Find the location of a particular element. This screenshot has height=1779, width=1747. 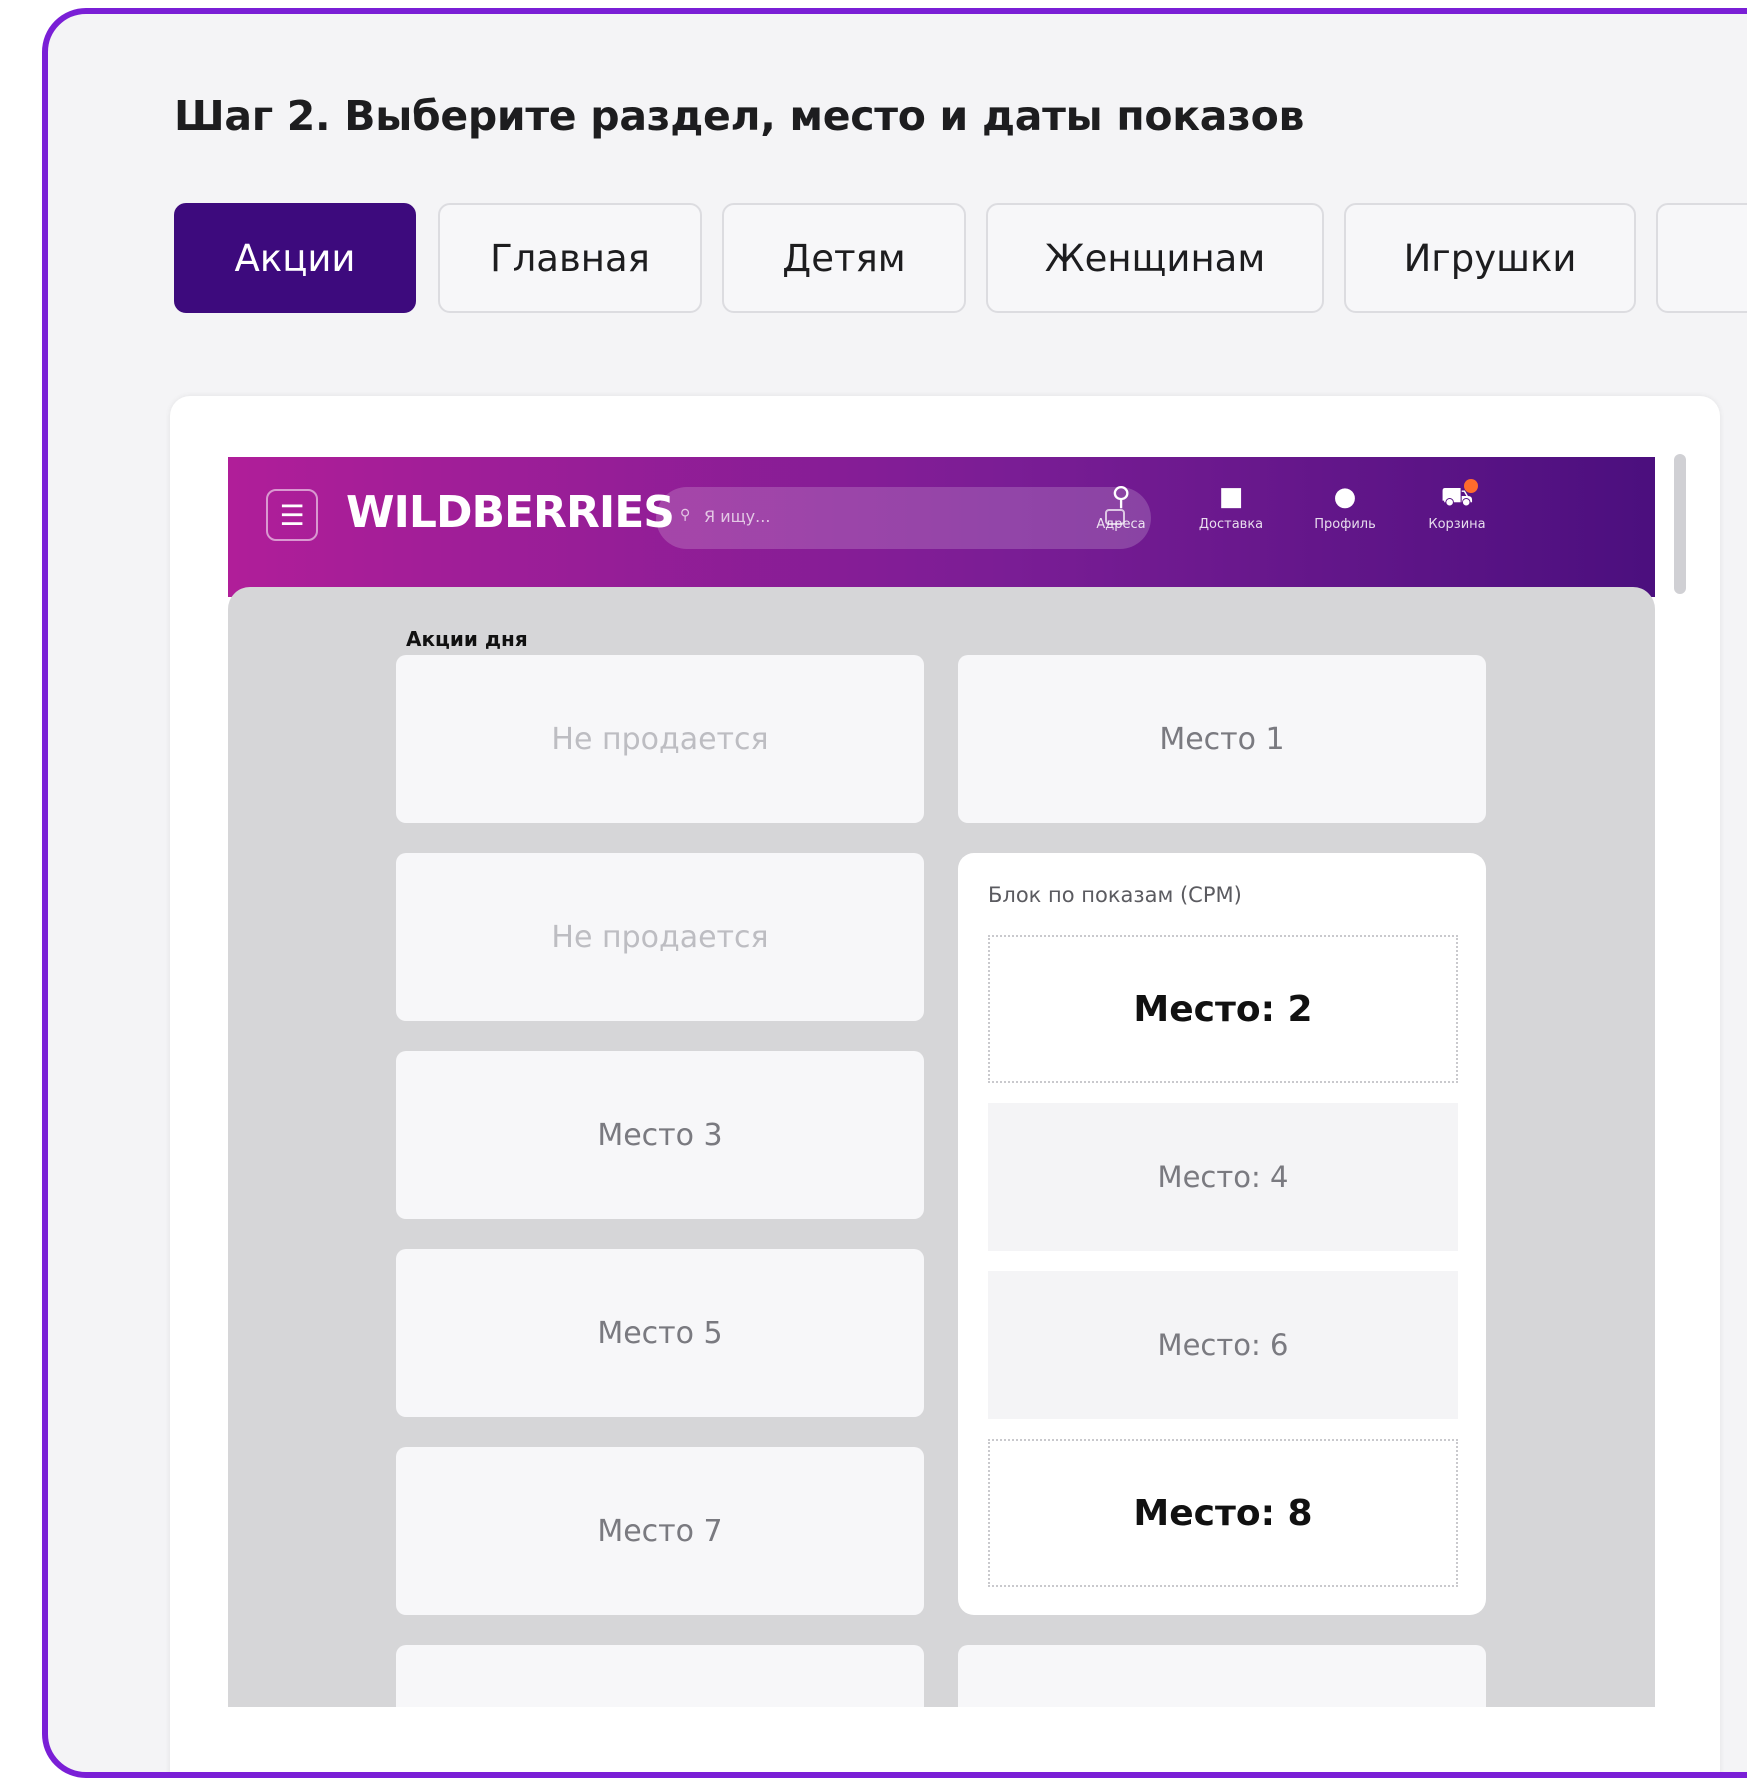

cpm-block-label: Блок по показам (CPM) is located at coordinates (1115, 895).